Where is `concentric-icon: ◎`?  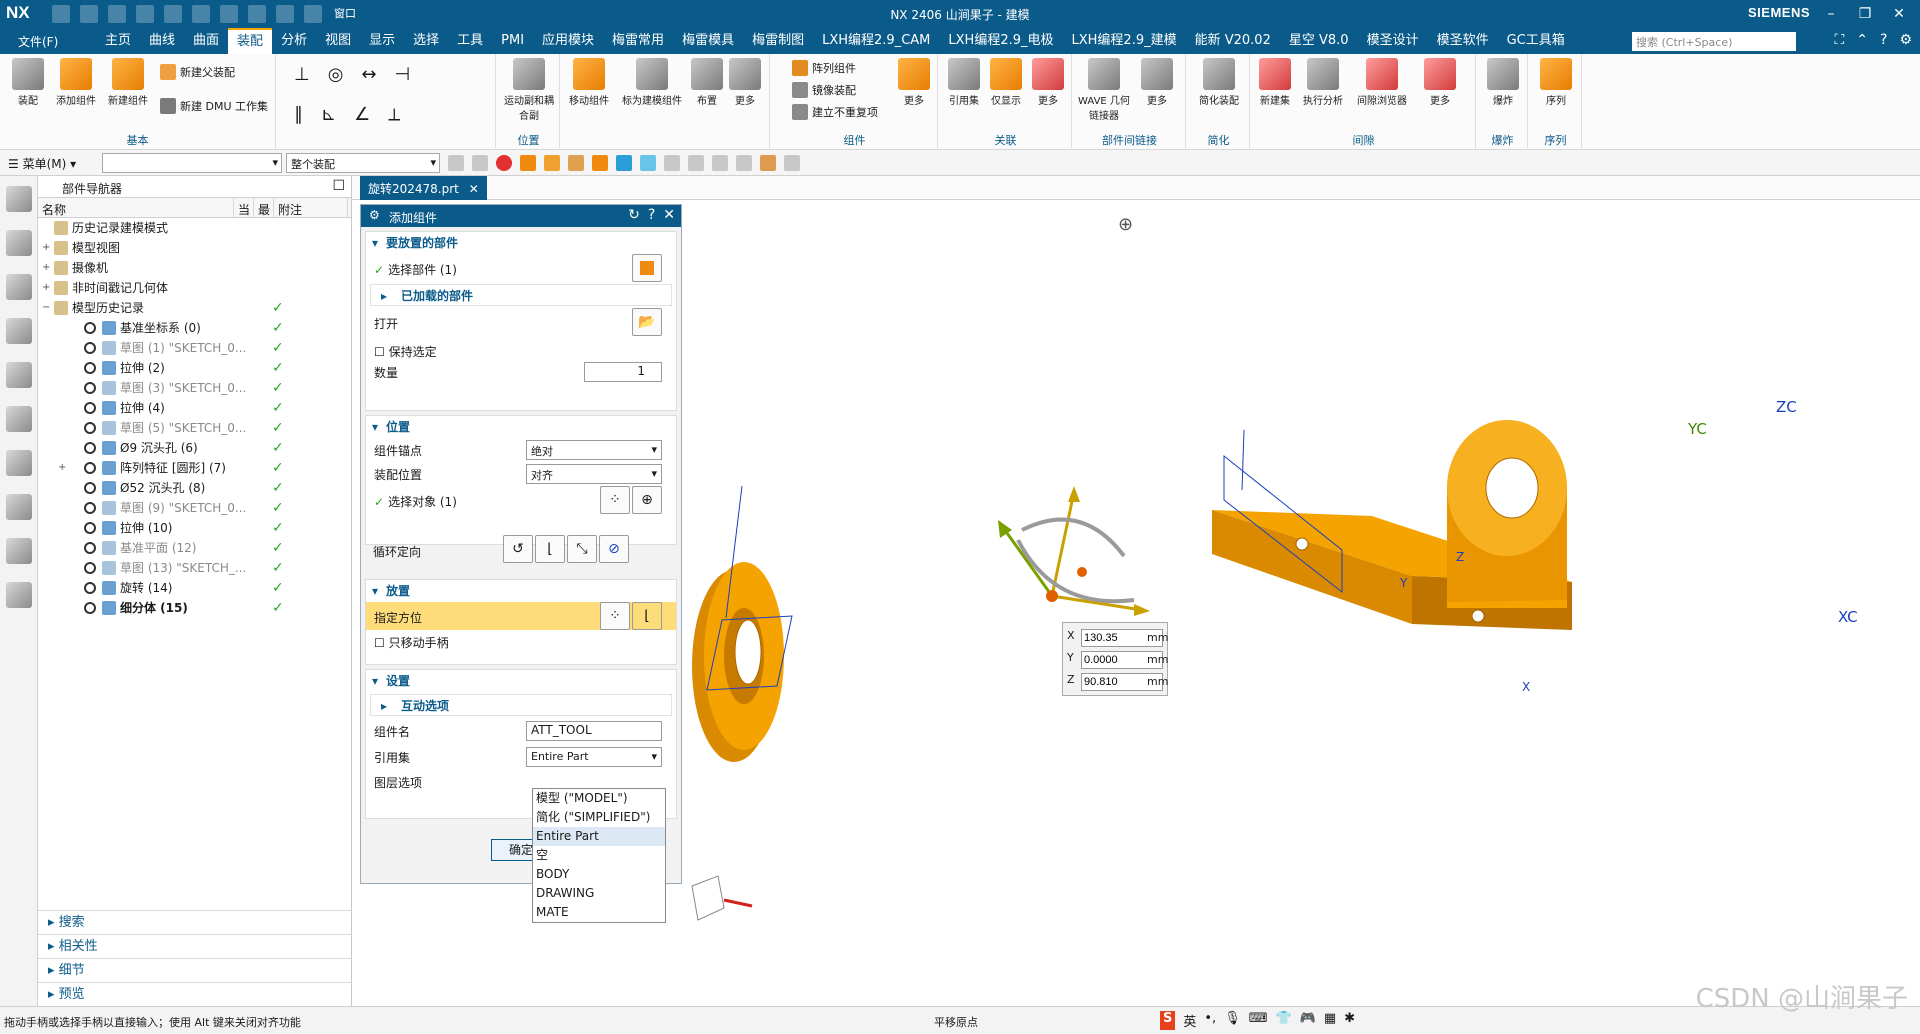 concentric-icon: ◎ is located at coordinates (336, 74).